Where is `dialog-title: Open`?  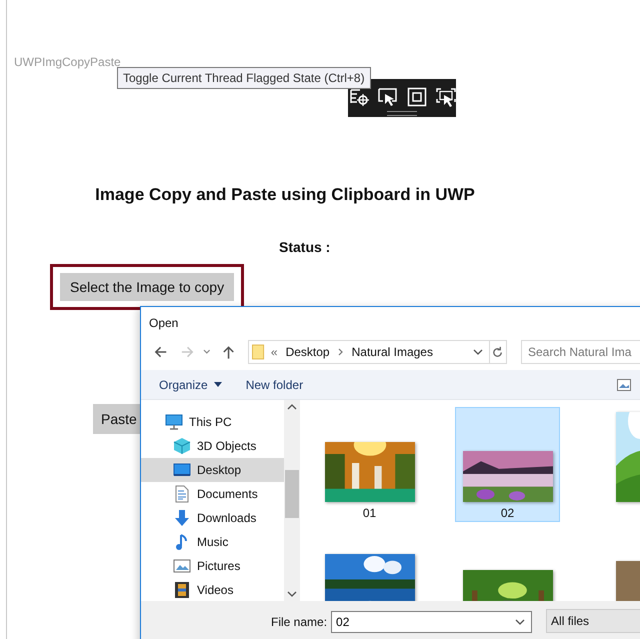
dialog-title: Open is located at coordinates (164, 323).